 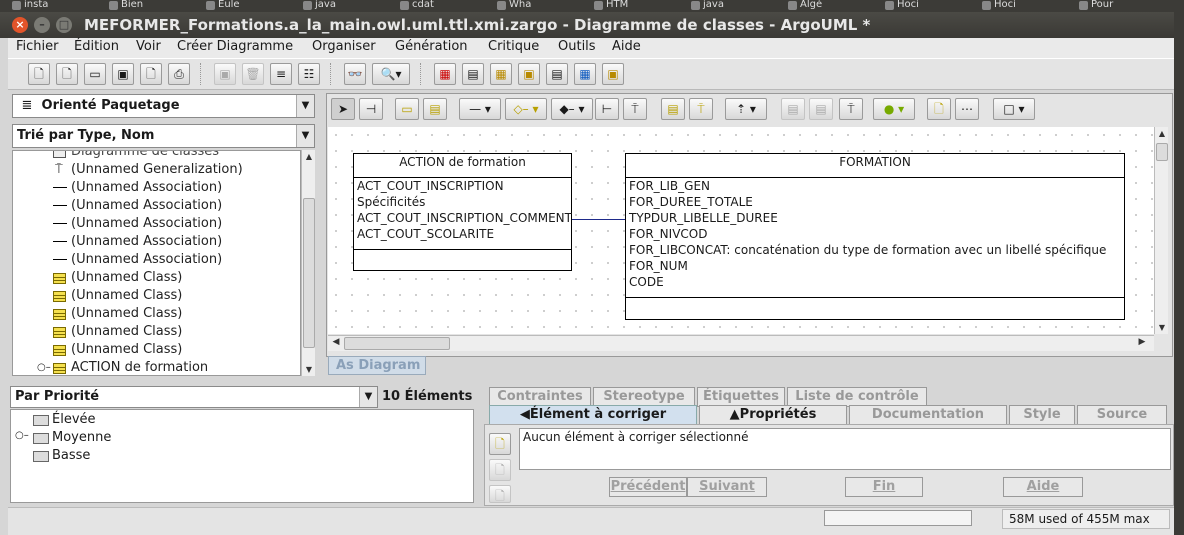 I want to click on new-file-icon: 🗋, so click(x=39, y=74).